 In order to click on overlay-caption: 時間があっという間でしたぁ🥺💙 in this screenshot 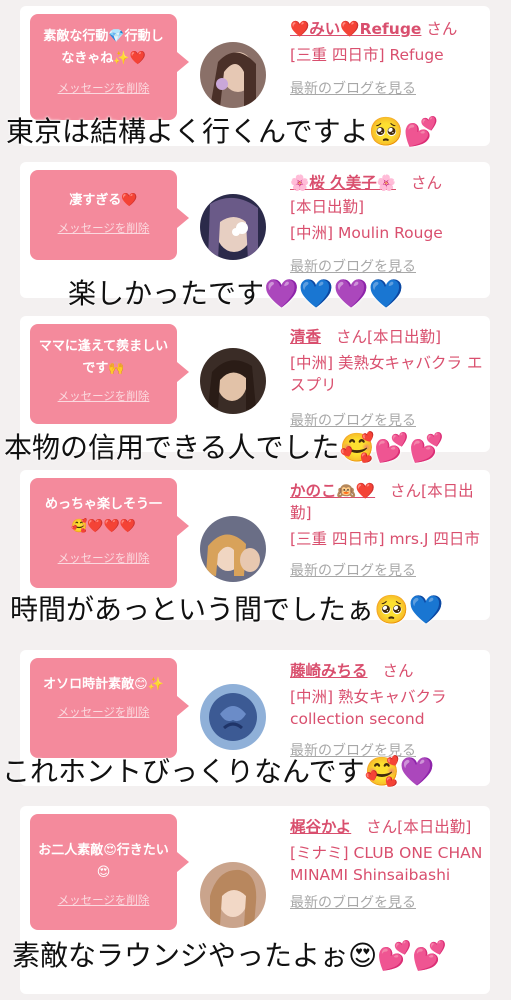, I will do `click(227, 609)`.